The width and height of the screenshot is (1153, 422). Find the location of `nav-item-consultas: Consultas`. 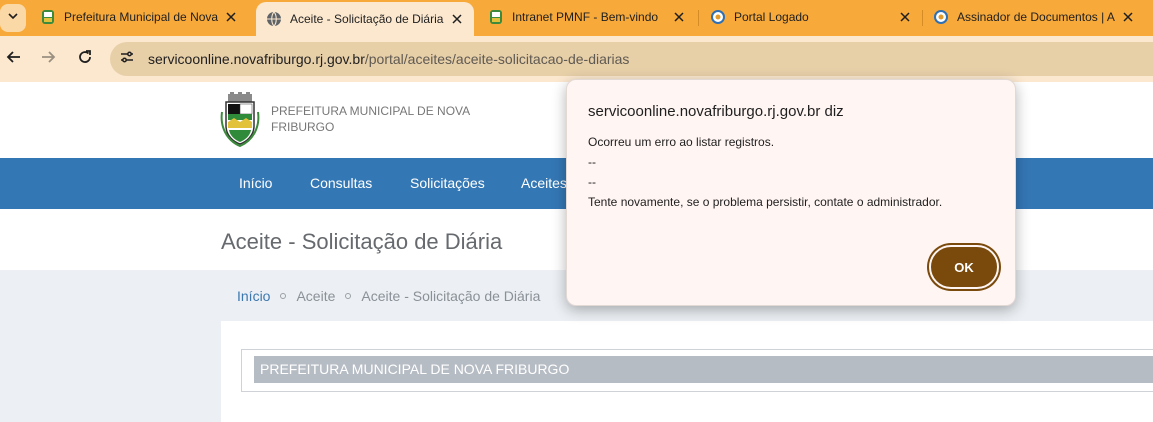

nav-item-consultas: Consultas is located at coordinates (341, 183).